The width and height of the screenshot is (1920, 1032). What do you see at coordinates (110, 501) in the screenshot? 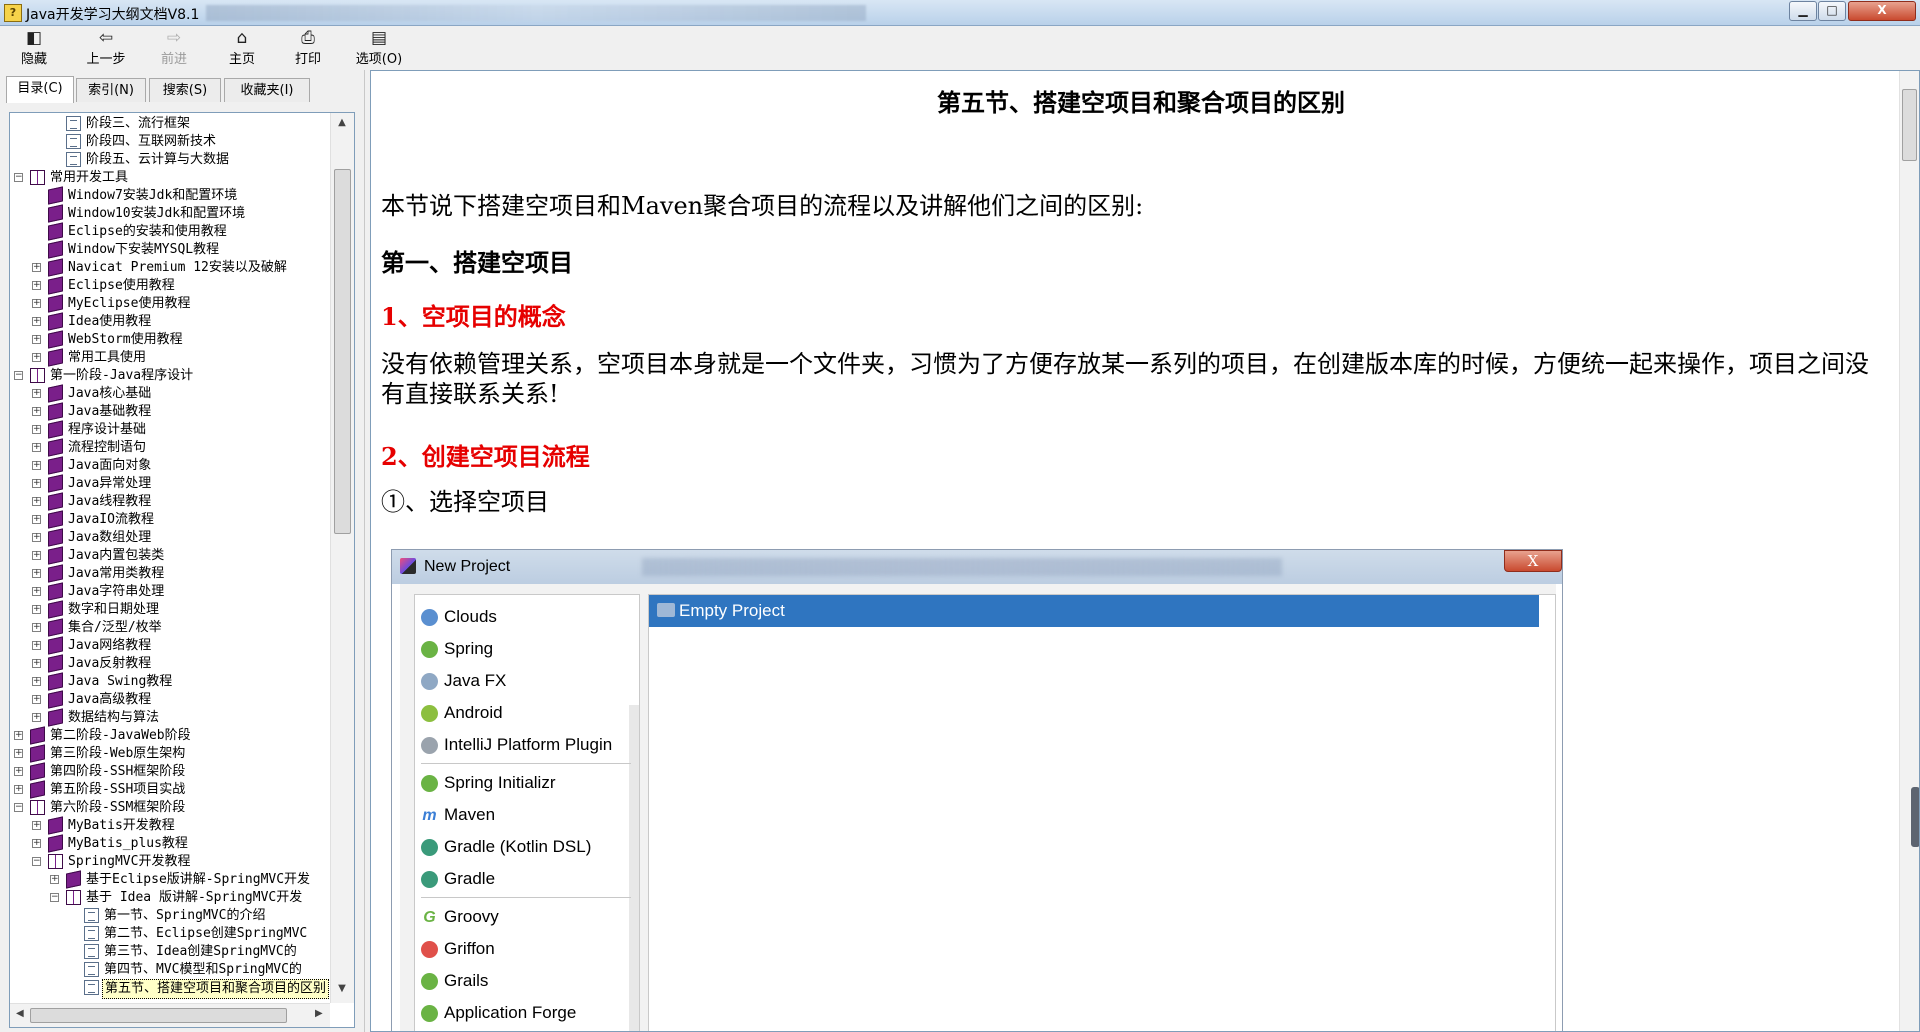
I see `tree-item-label: Java线程教程` at bounding box center [110, 501].